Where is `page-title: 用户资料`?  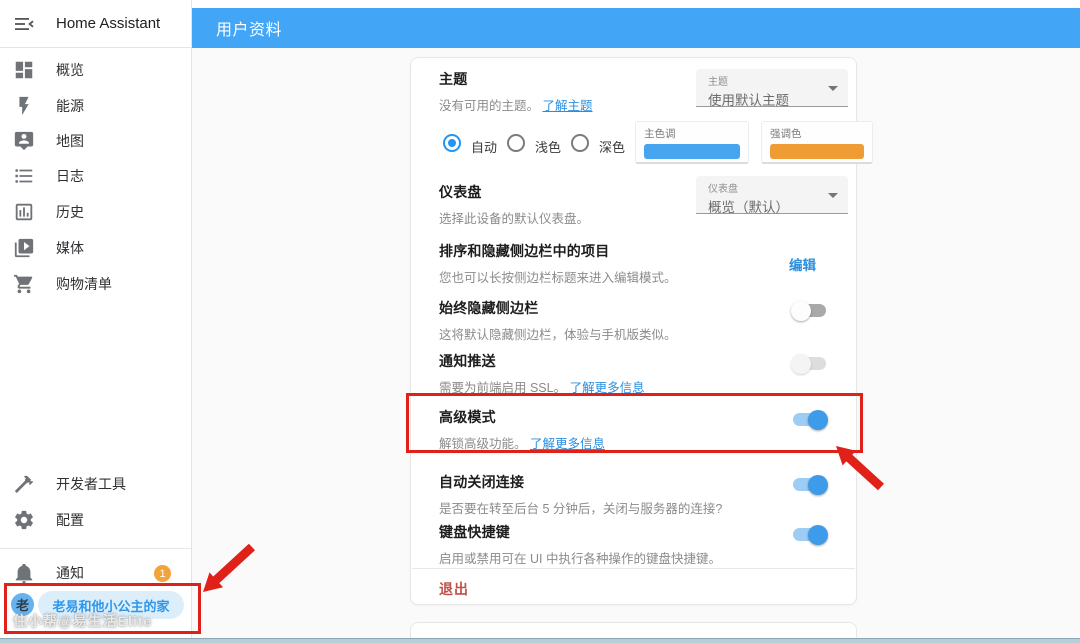 page-title: 用户资料 is located at coordinates (249, 30).